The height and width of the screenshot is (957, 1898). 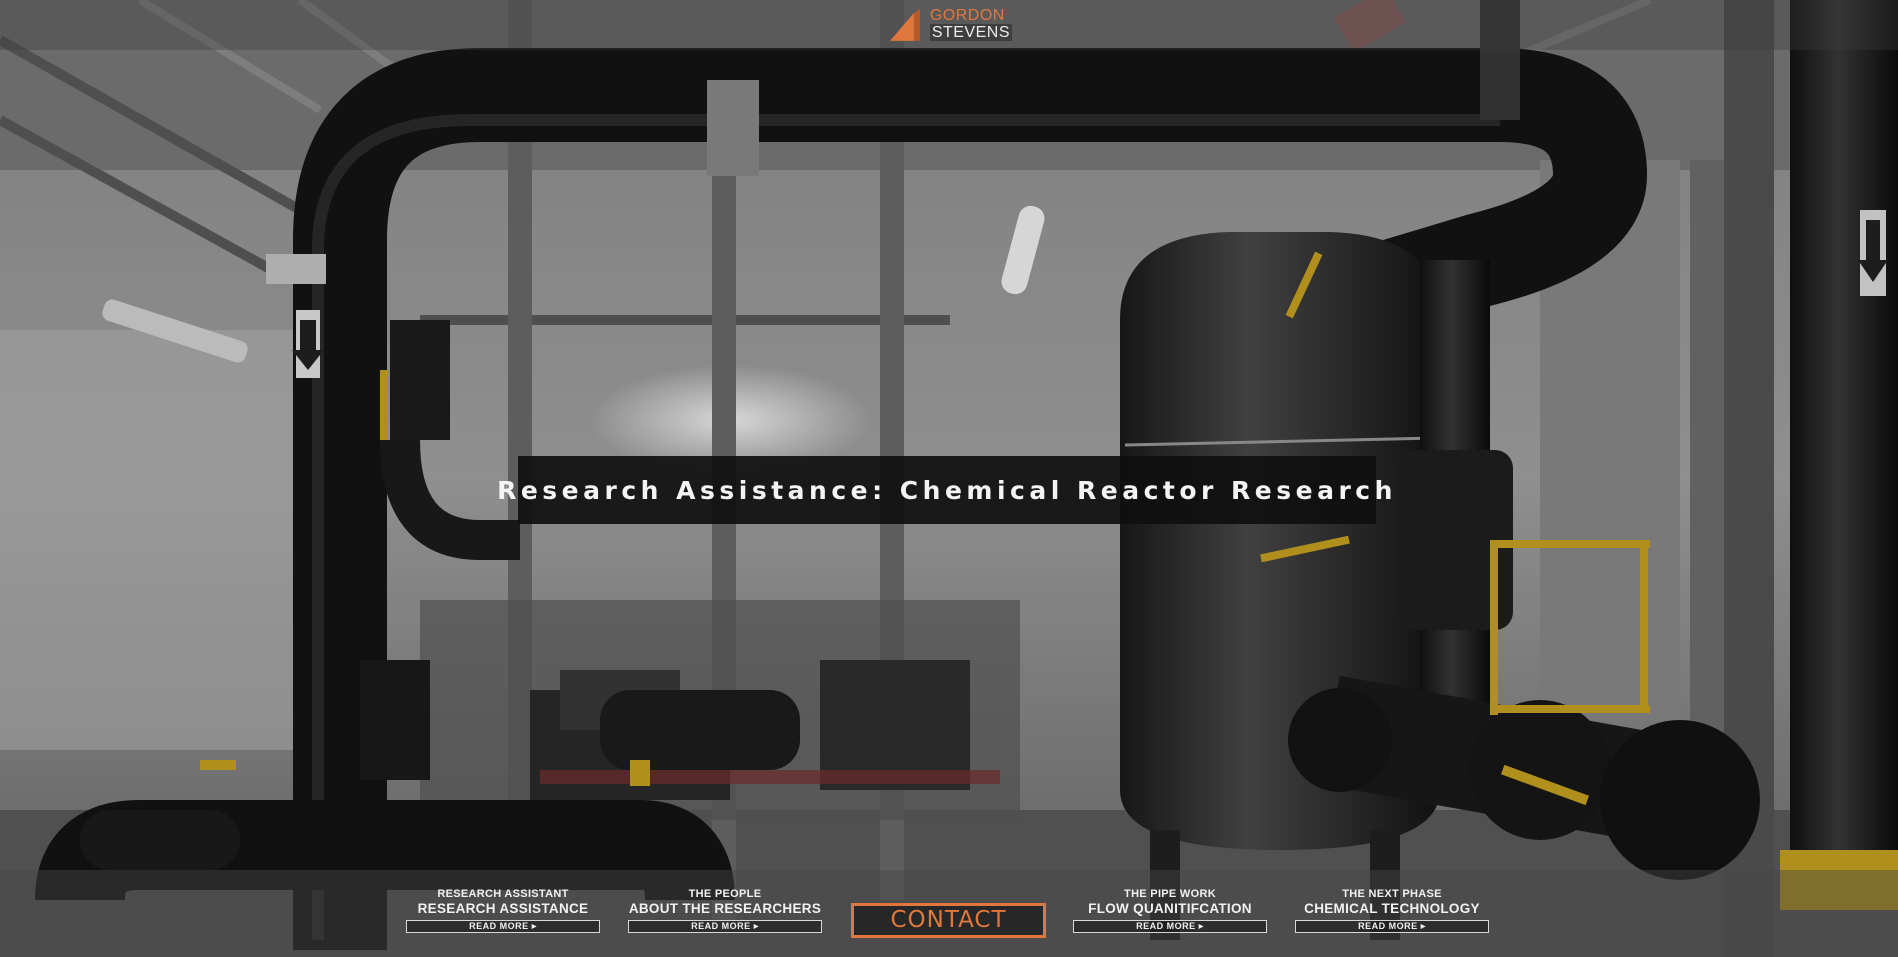 What do you see at coordinates (503, 894) in the screenshot?
I see `nav-kicker: RESEARCH ASSISTANT` at bounding box center [503, 894].